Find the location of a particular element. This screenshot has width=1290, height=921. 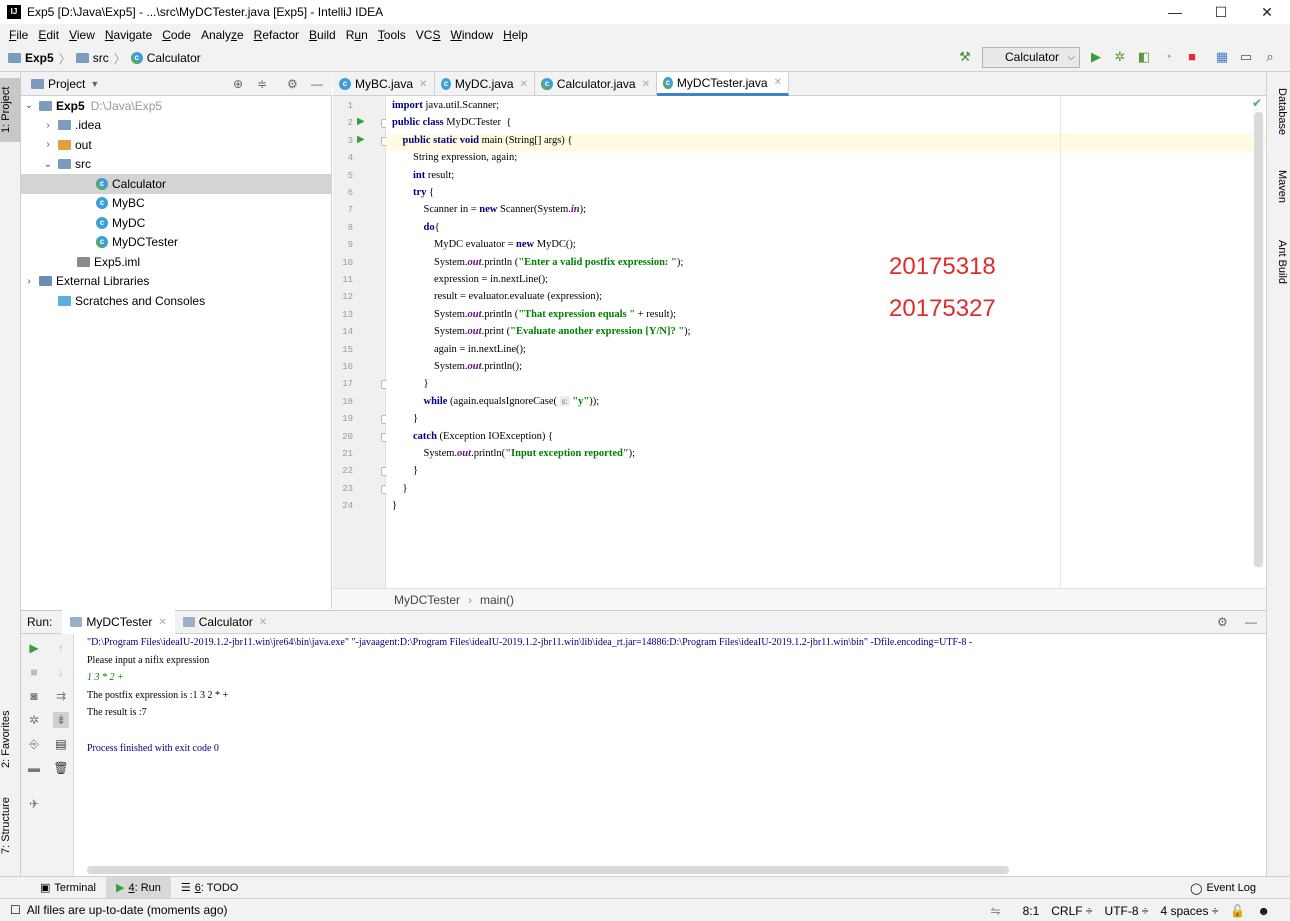

locate-target-icon: ⊕ is located at coordinates (238, 84).